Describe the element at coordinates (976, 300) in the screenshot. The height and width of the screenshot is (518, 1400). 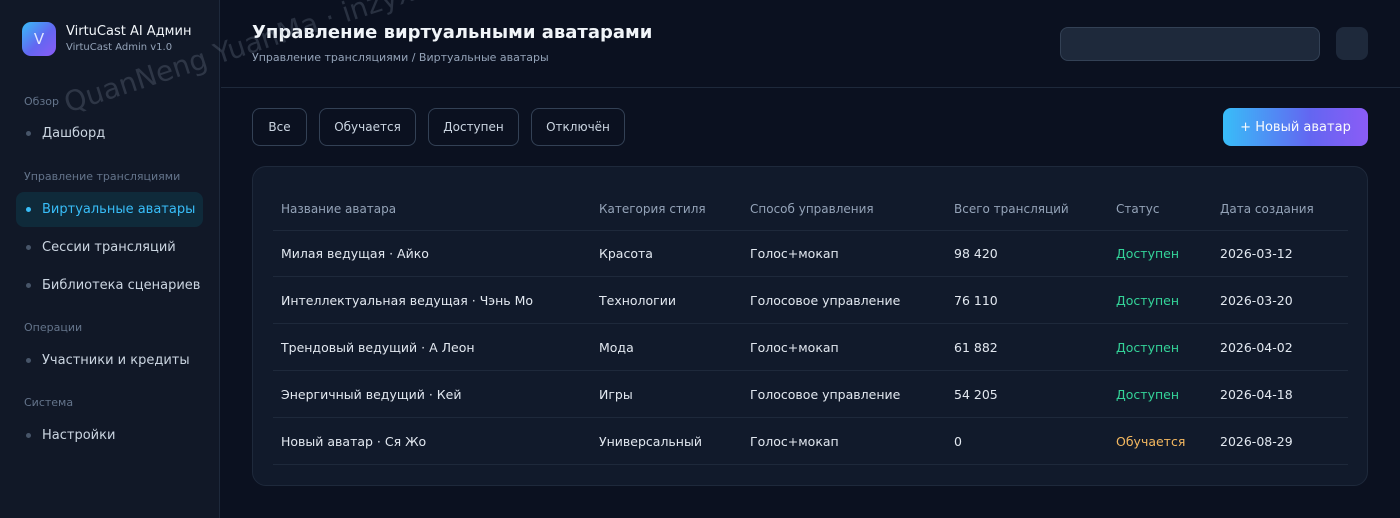
I see `total-streams-cell: 76 110` at that location.